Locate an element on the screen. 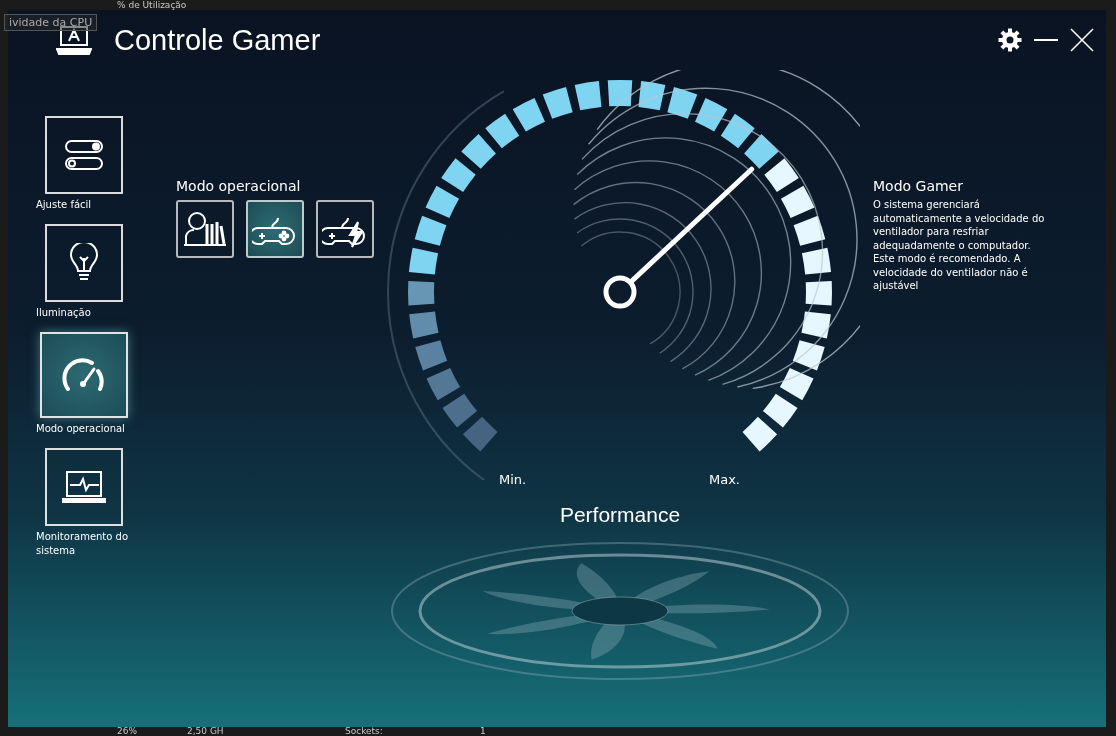 The image size is (1116, 736). stat-text: 2,50 GH is located at coordinates (205, 731).